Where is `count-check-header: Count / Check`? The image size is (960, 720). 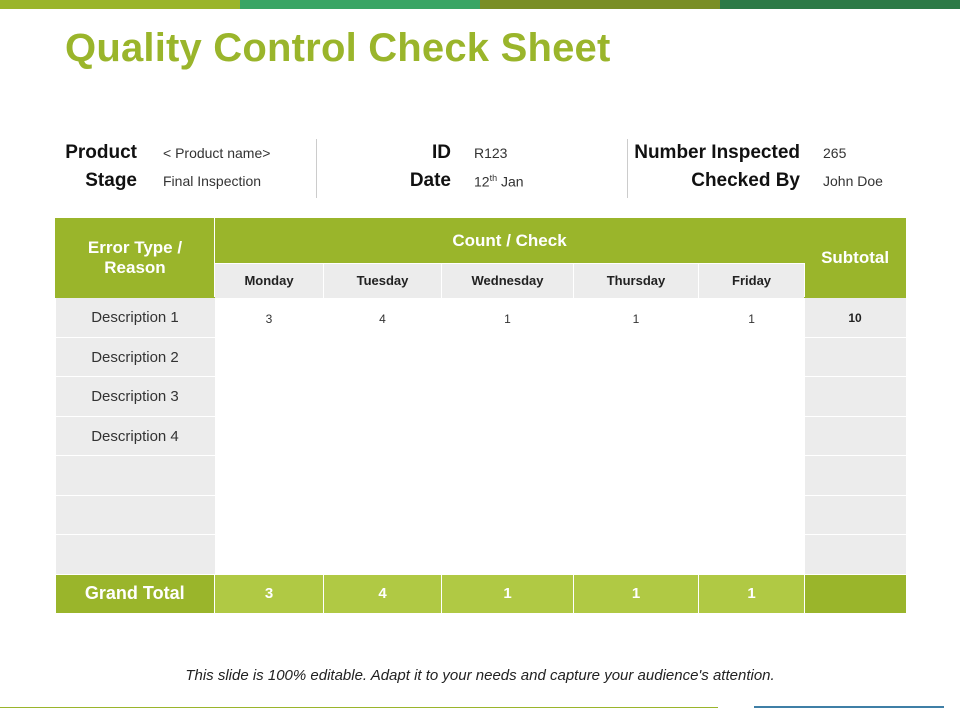 count-check-header: Count / Check is located at coordinates (509, 241).